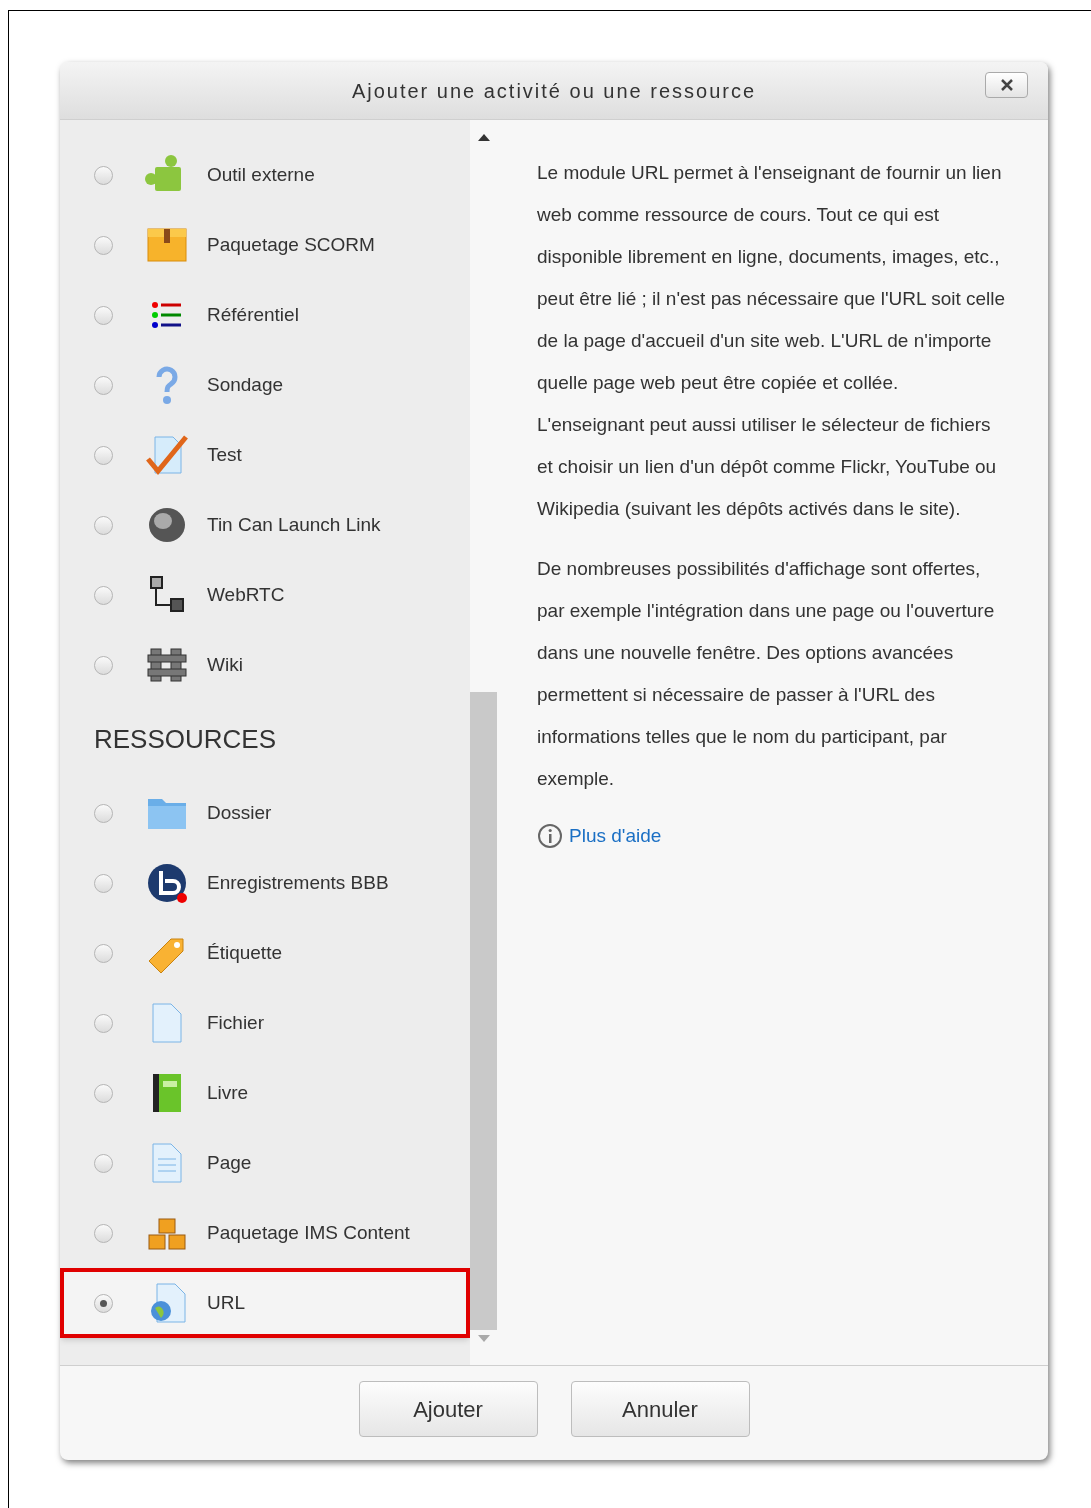 This screenshot has height=1508, width=1091. What do you see at coordinates (298, 883) in the screenshot?
I see `item-label: Enregistrements BBB` at bounding box center [298, 883].